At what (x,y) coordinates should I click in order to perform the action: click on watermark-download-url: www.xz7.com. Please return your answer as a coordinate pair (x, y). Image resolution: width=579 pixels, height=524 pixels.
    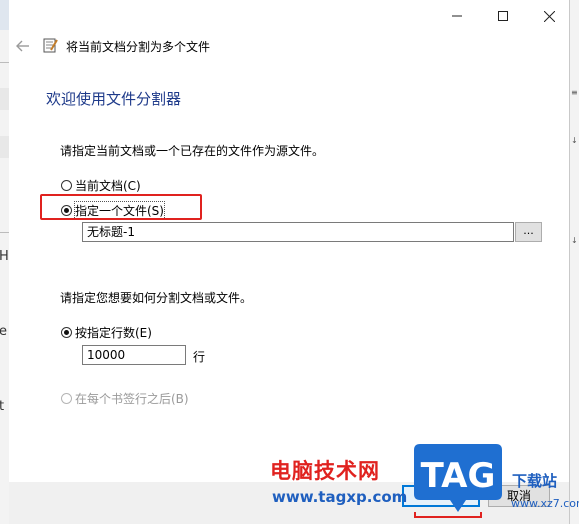
    Looking at the image, I should click on (545, 503).